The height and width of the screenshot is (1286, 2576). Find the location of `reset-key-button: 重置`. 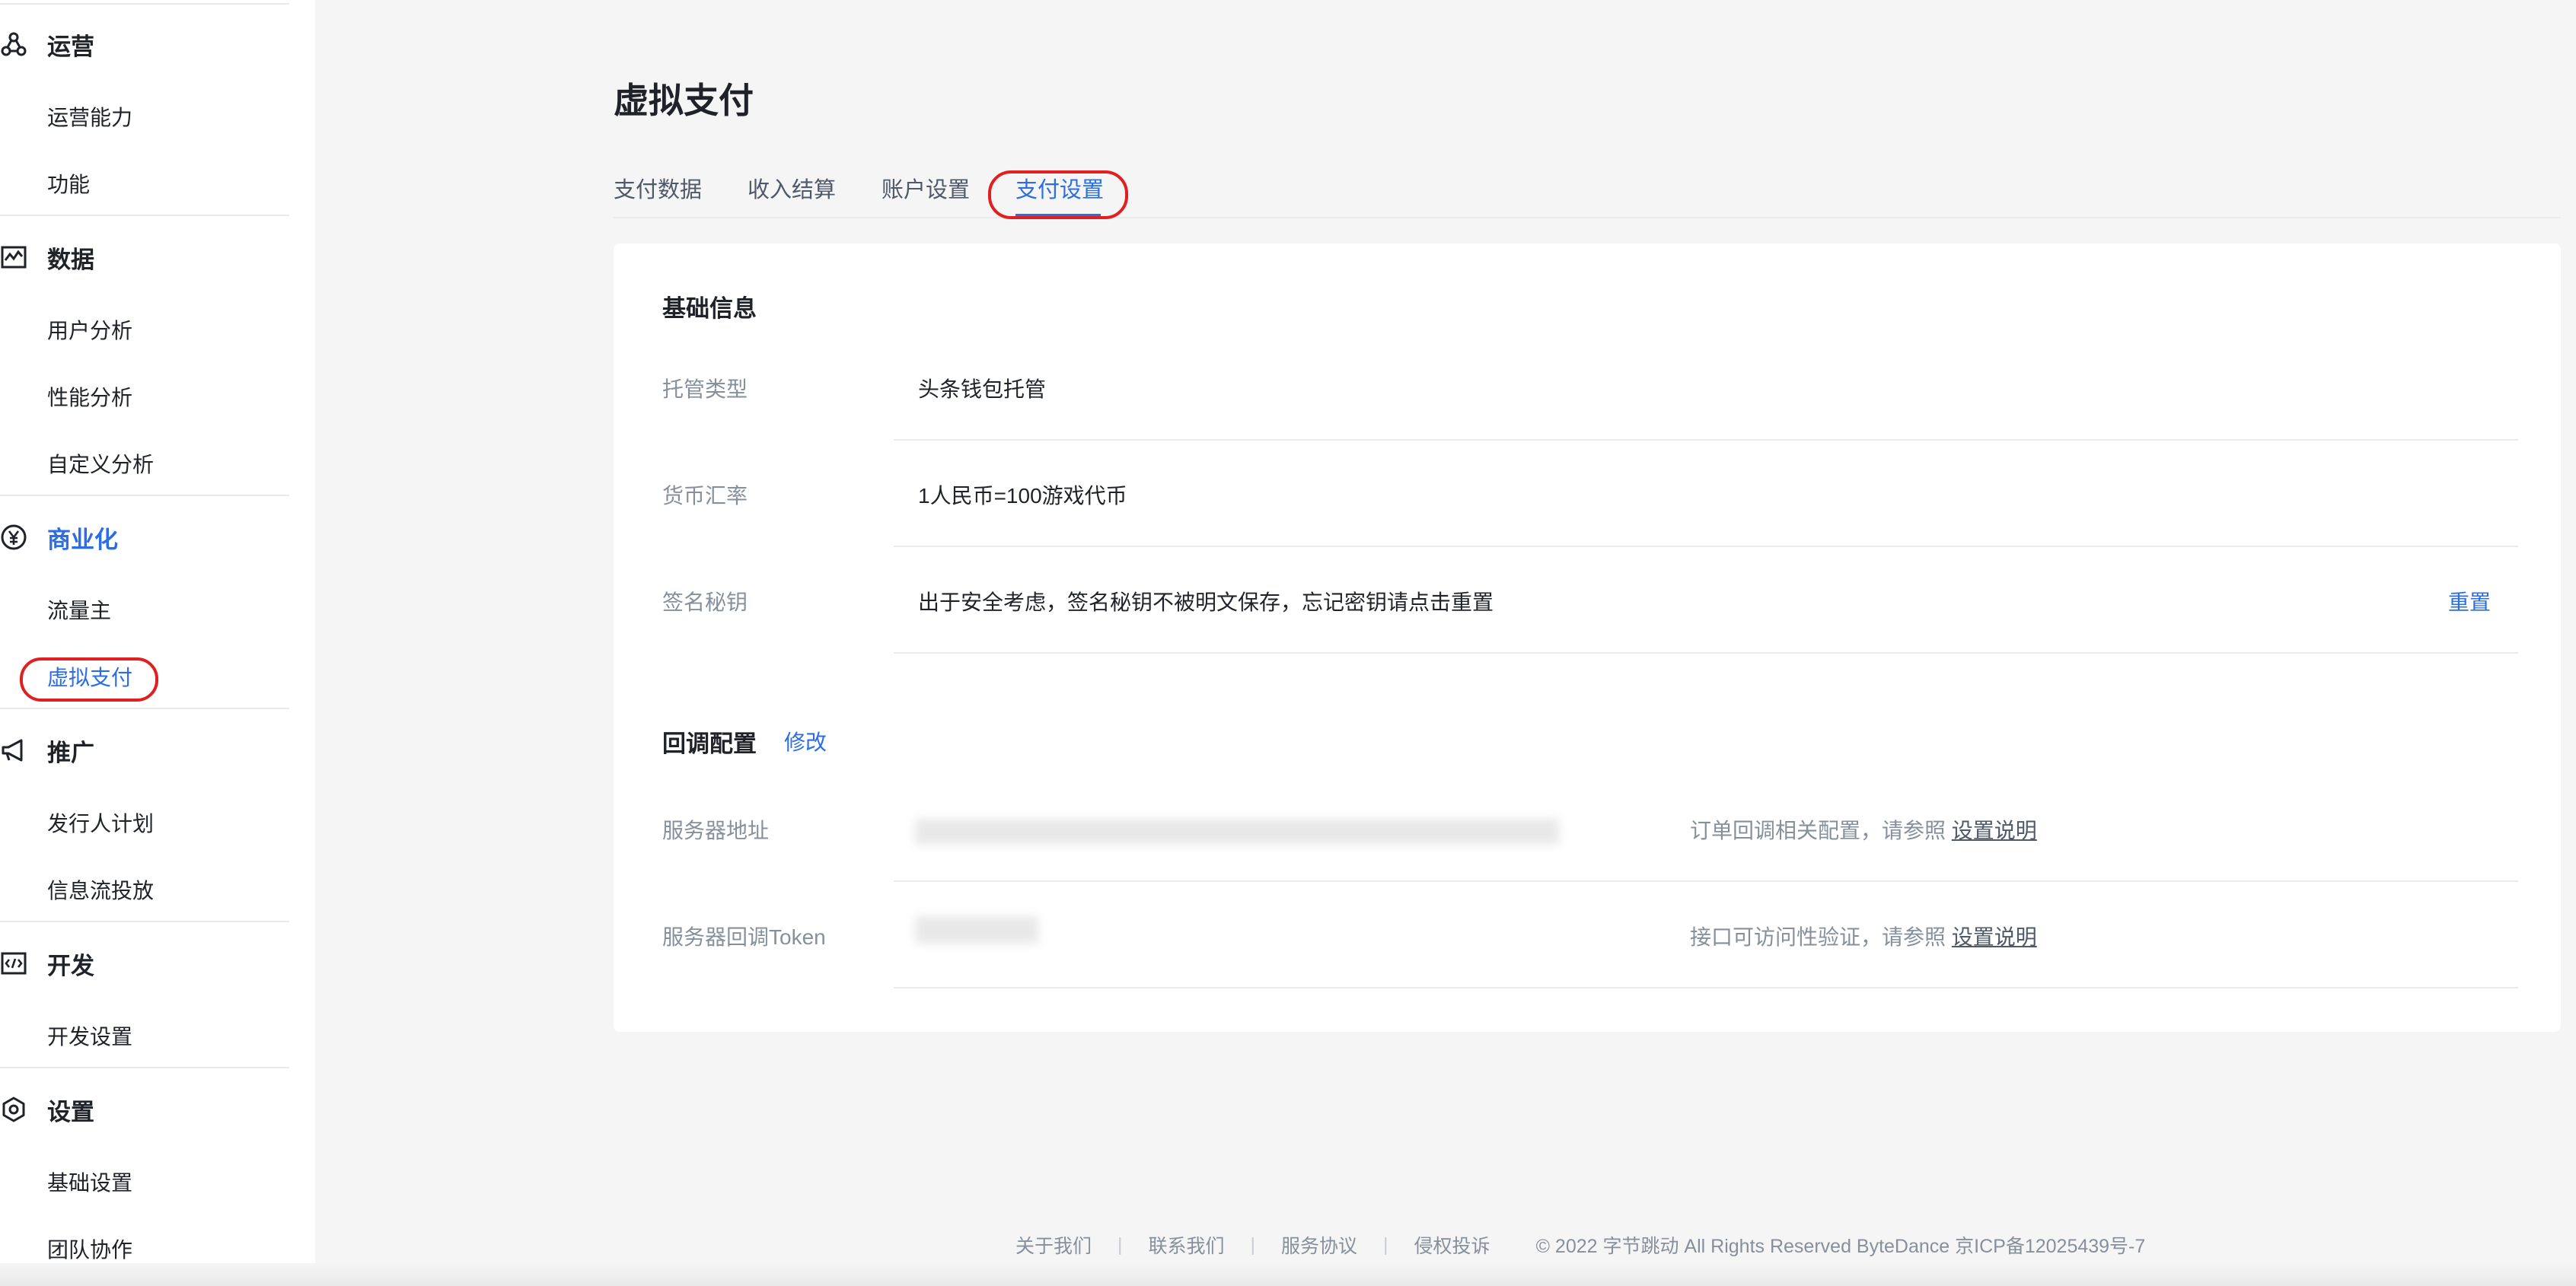

reset-key-button: 重置 is located at coordinates (2469, 601).